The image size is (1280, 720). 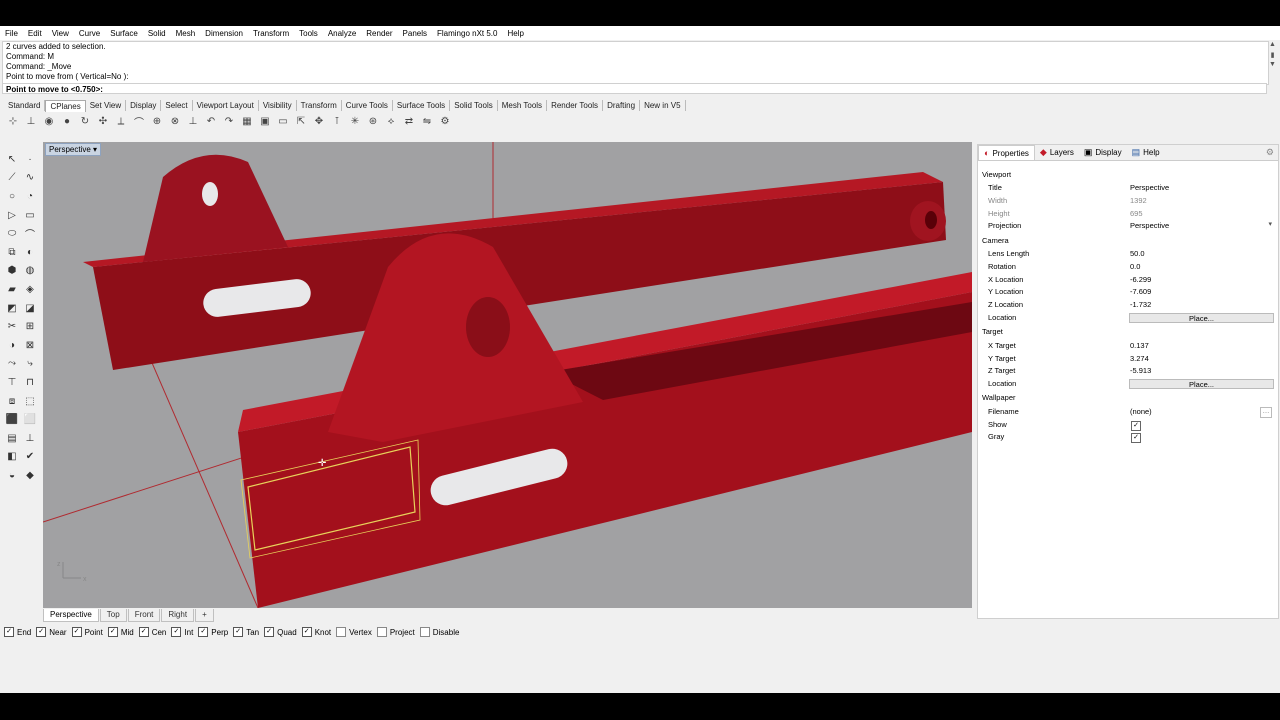 What do you see at coordinates (395, 632) in the screenshot?
I see `osnap-project: ✓Project` at bounding box center [395, 632].